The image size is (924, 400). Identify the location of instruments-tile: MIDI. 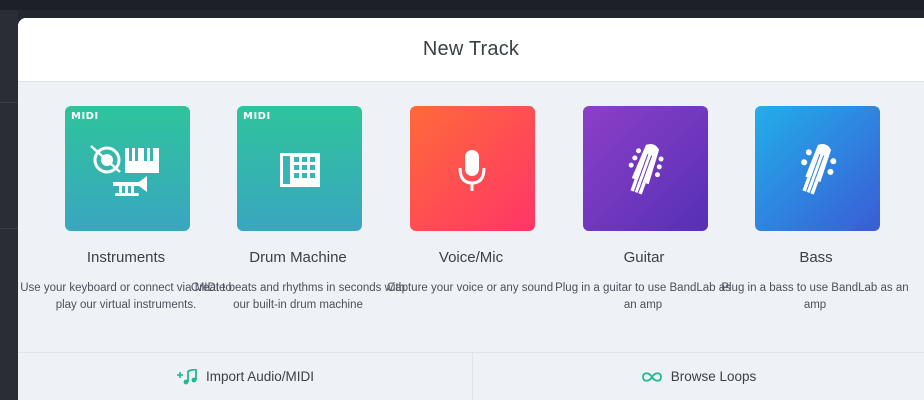
(127, 168).